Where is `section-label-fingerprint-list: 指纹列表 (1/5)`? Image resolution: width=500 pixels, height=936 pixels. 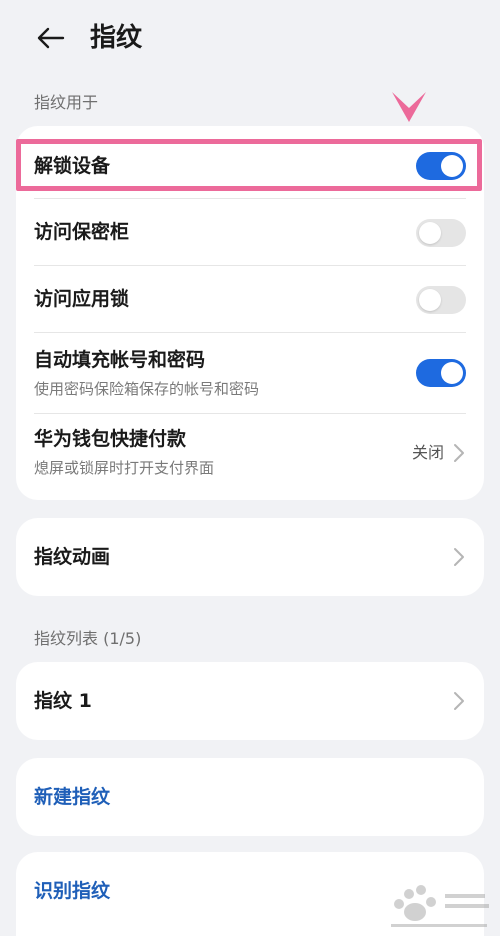 section-label-fingerprint-list: 指纹列表 (1/5) is located at coordinates (88, 638).